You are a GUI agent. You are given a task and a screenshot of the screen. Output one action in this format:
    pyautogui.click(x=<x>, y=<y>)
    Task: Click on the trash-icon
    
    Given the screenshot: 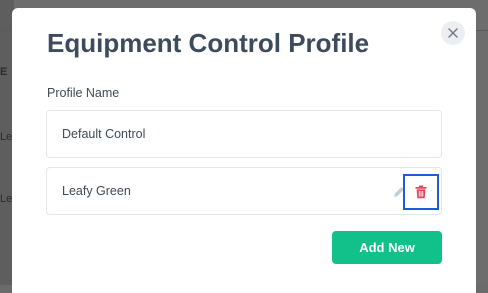 What is the action you would take?
    pyautogui.click(x=421, y=192)
    